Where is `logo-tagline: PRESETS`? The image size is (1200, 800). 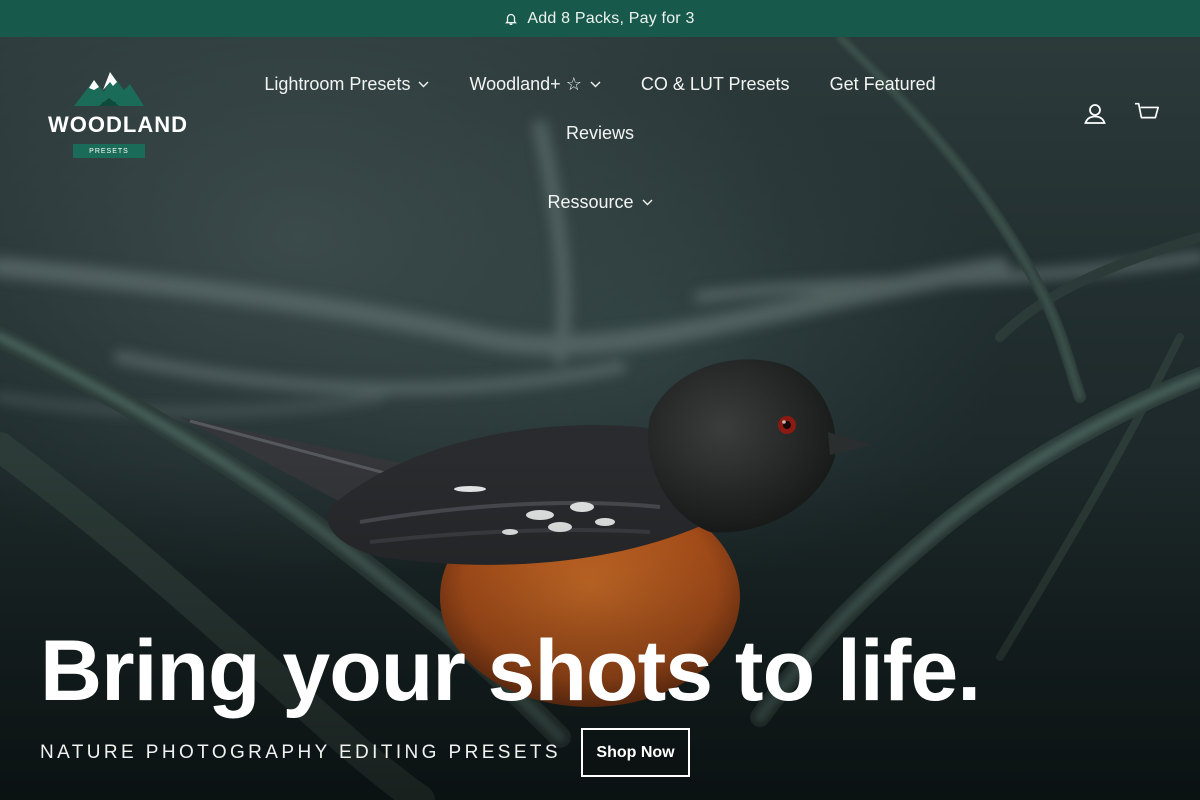
logo-tagline: PRESETS is located at coordinates (109, 151).